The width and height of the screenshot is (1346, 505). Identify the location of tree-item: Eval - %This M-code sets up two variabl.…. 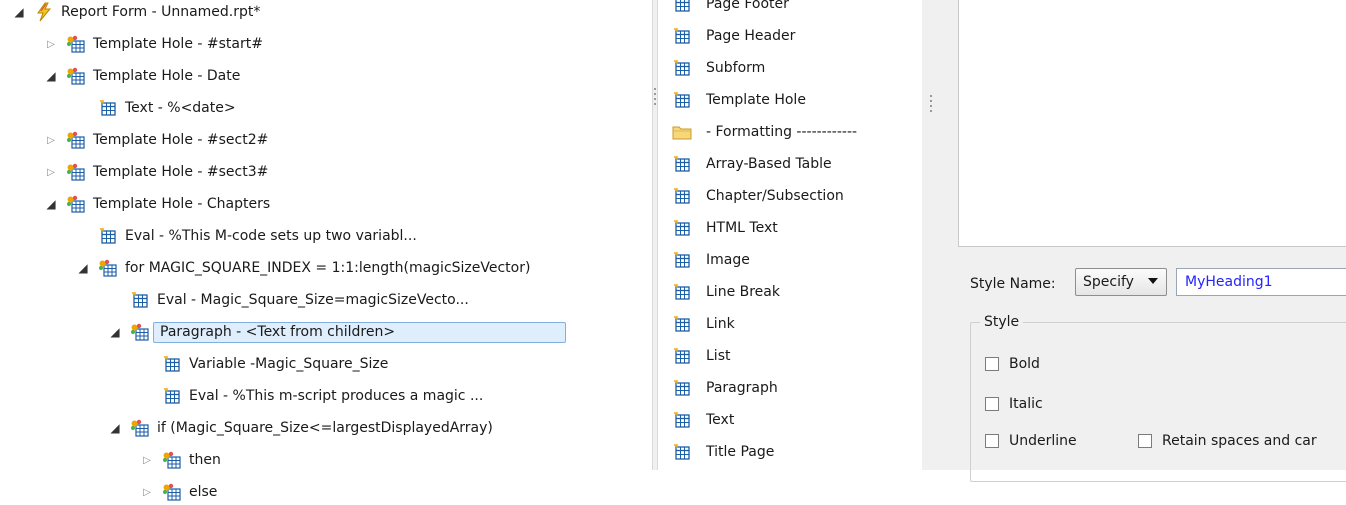
(246, 236).